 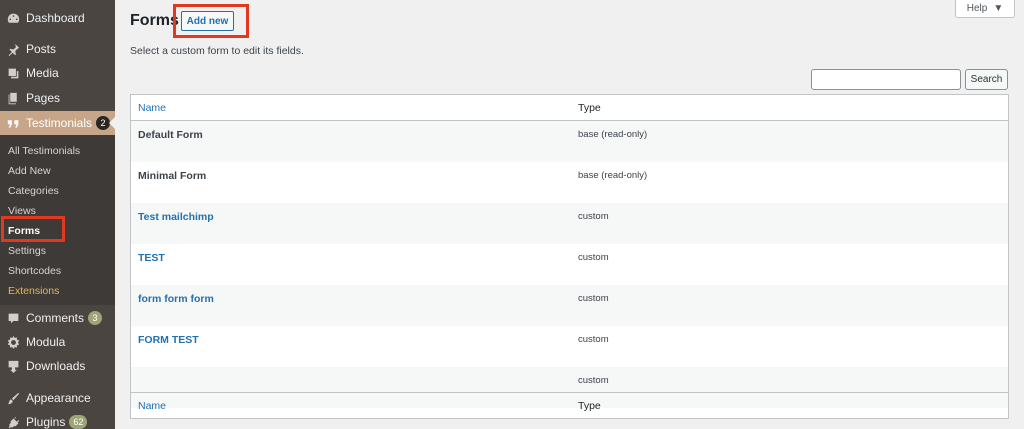 What do you see at coordinates (569, 108) in the screenshot?
I see `table-header: Name Type` at bounding box center [569, 108].